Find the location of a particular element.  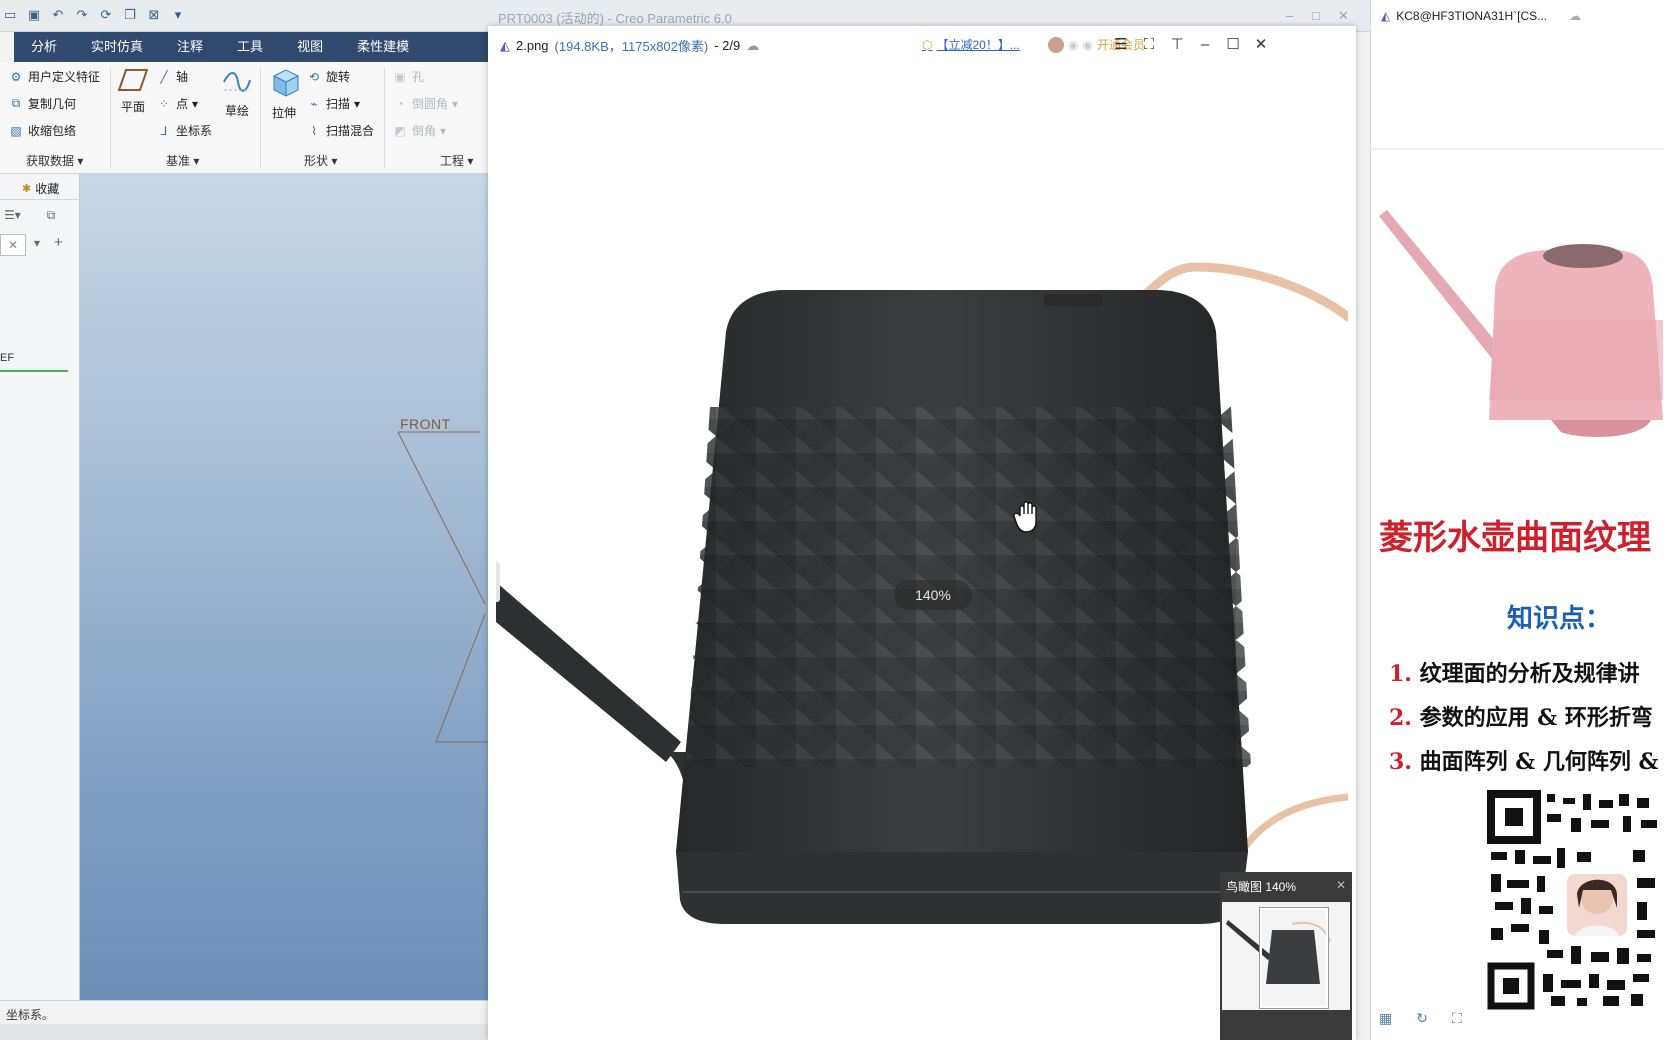

avatar is located at coordinates (1056, 44).